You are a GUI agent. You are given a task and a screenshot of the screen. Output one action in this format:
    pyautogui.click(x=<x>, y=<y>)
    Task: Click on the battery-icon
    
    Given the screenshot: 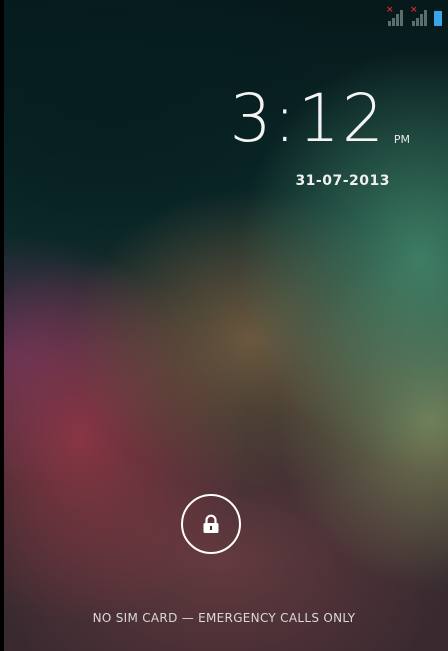 What is the action you would take?
    pyautogui.click(x=438, y=17)
    